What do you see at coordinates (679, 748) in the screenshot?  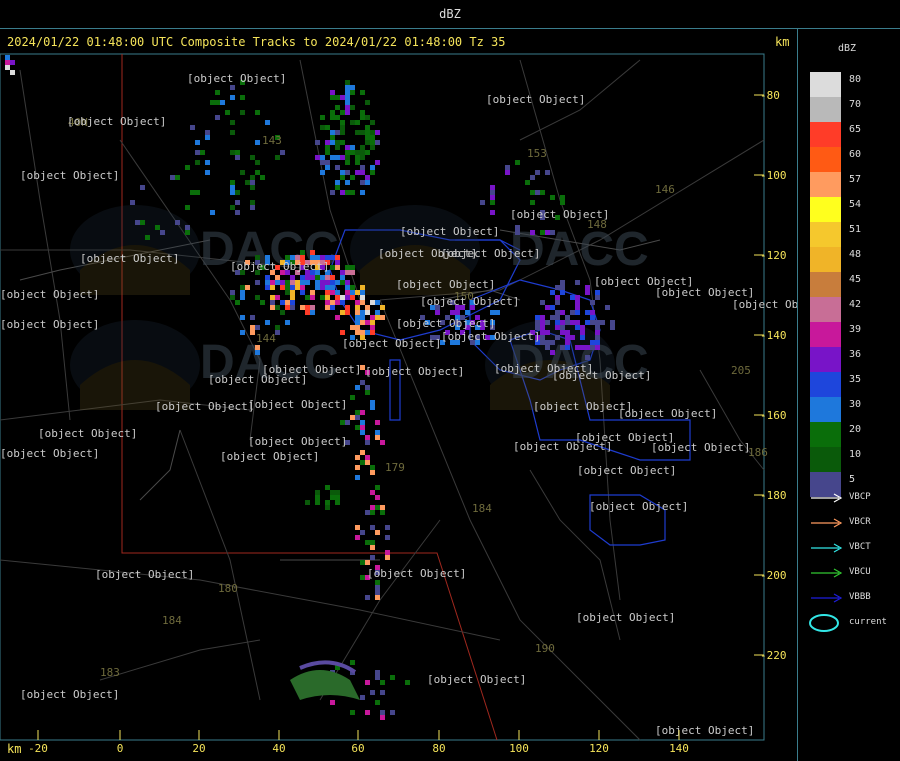 I see `x-tick-label: 140` at bounding box center [679, 748].